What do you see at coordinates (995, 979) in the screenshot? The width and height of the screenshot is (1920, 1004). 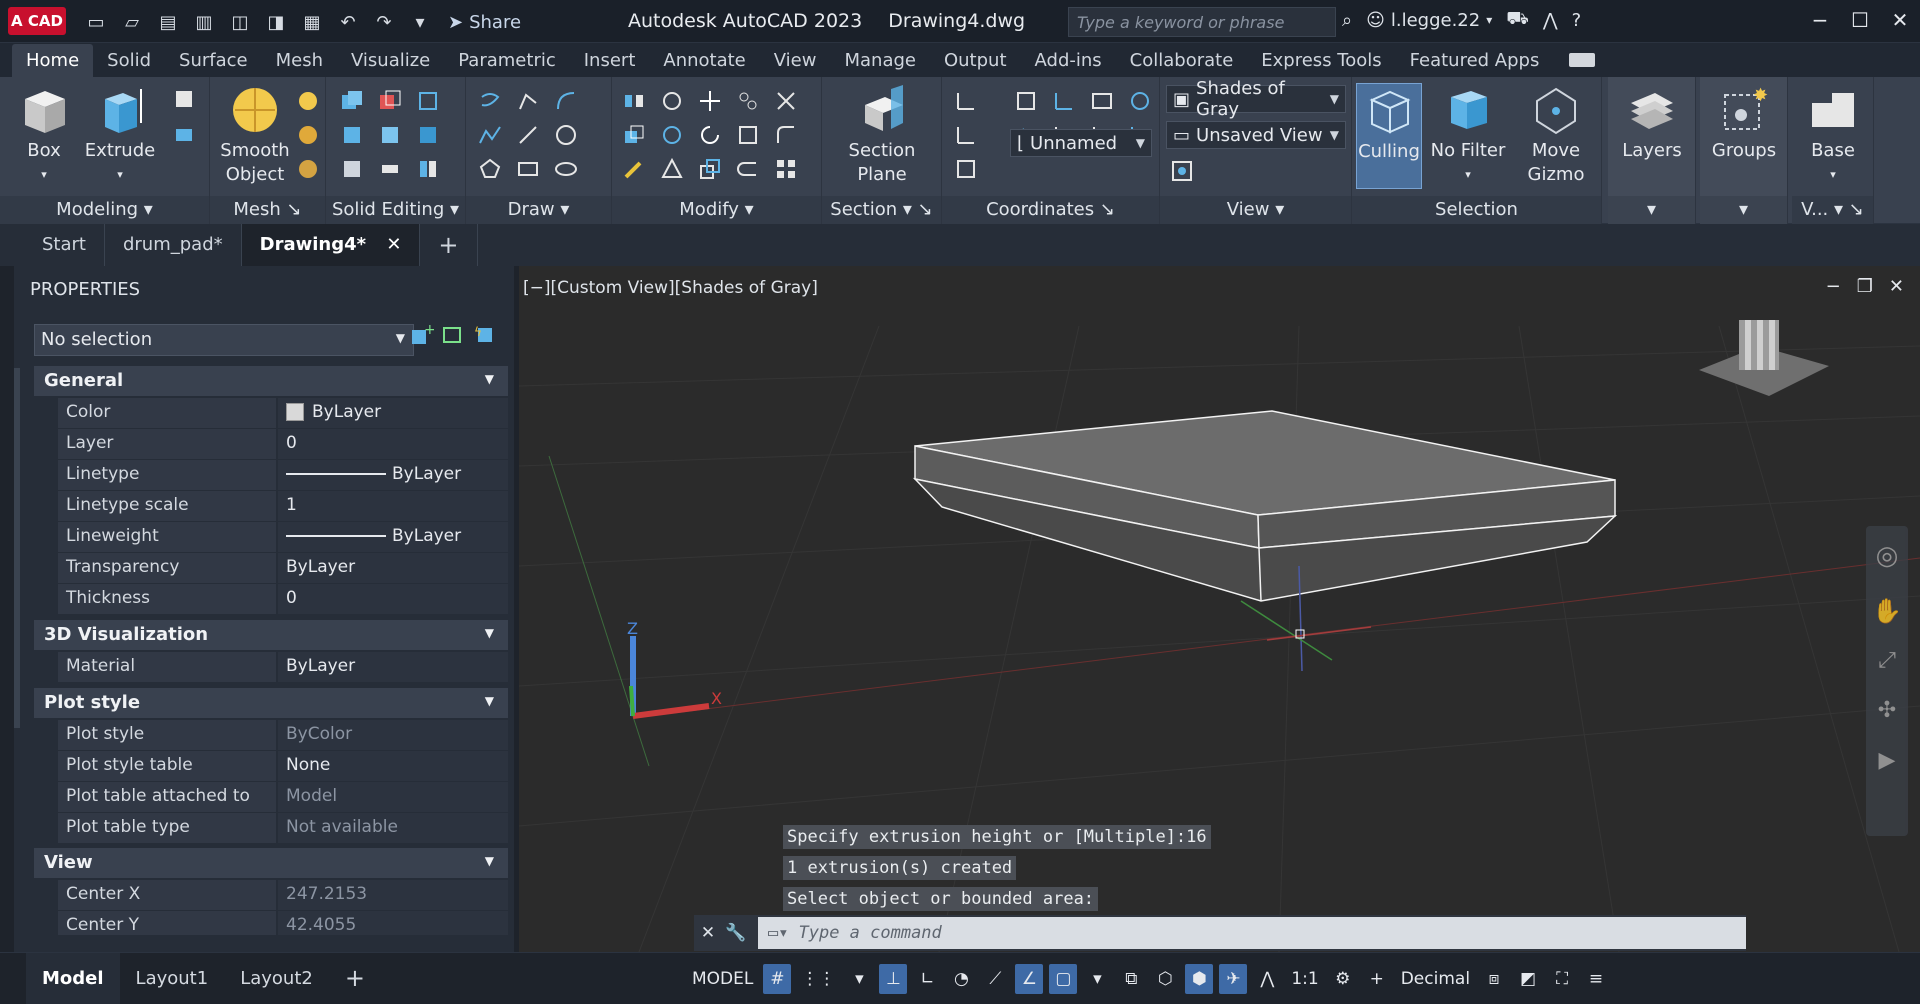 I see `isodraft-icon: ⟋` at bounding box center [995, 979].